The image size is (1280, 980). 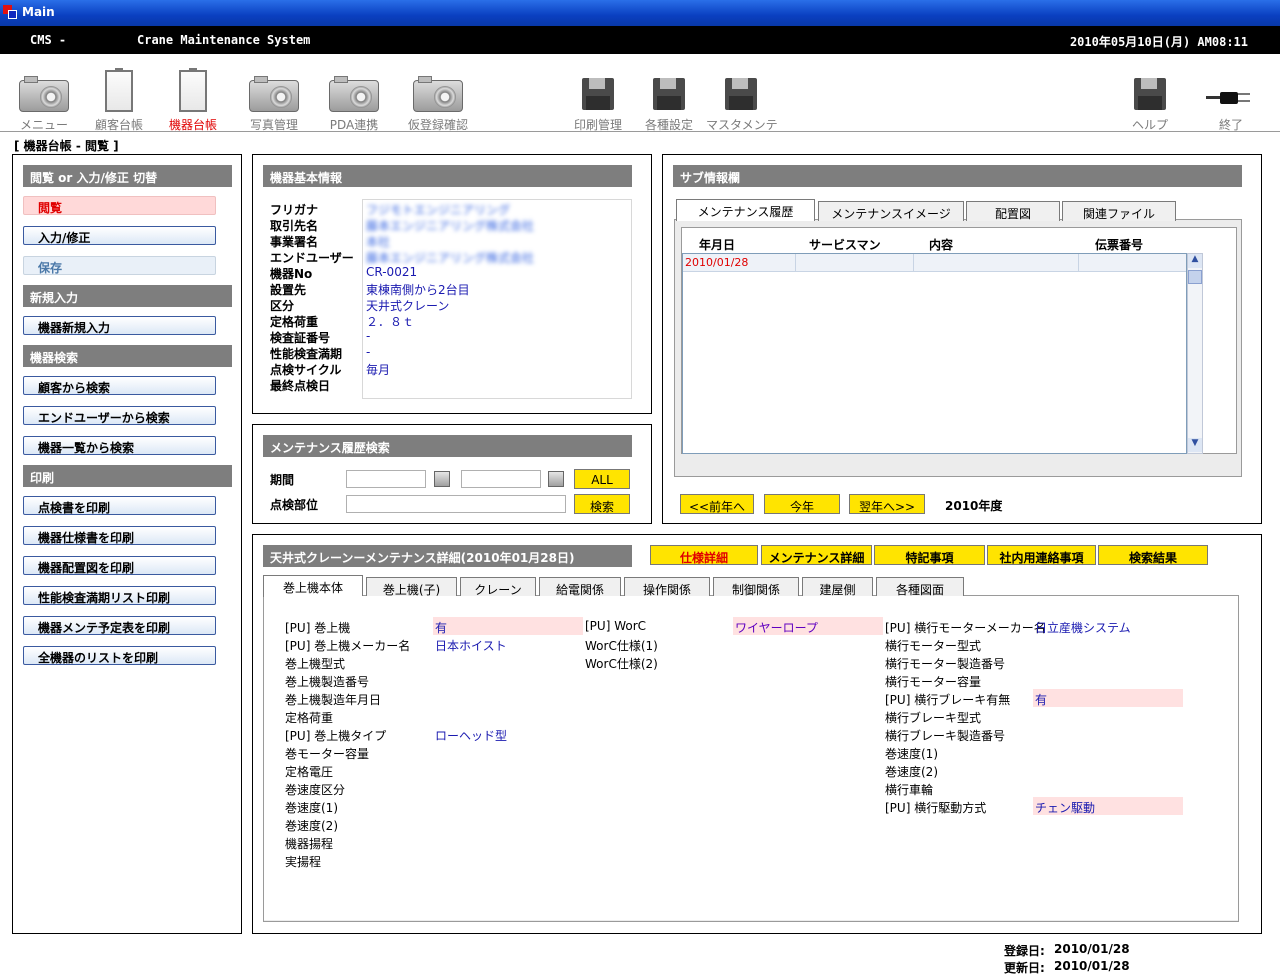 What do you see at coordinates (920, 587) in the screenshot?
I see `tab-drawings: 各種図面` at bounding box center [920, 587].